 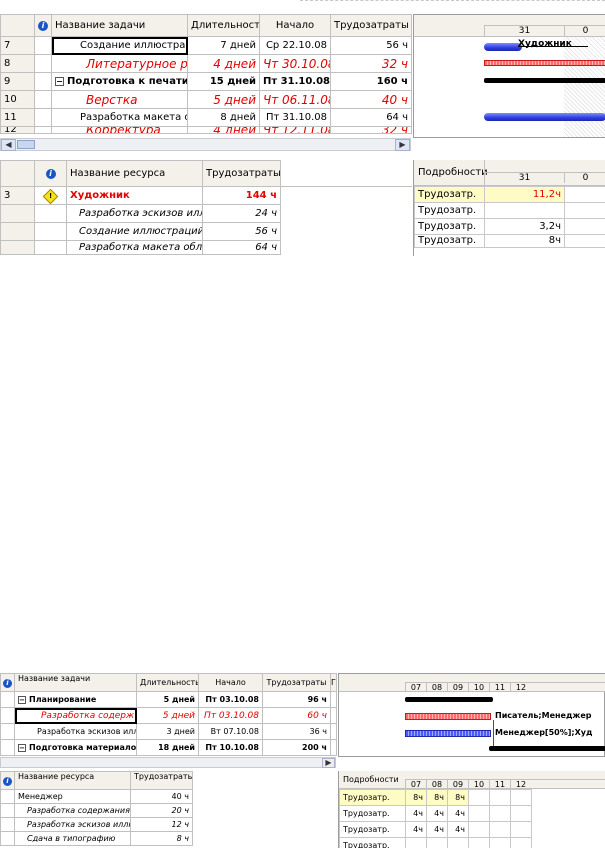 What do you see at coordinates (167, 699) in the screenshot?
I see `duration-cell: 5 дней` at bounding box center [167, 699].